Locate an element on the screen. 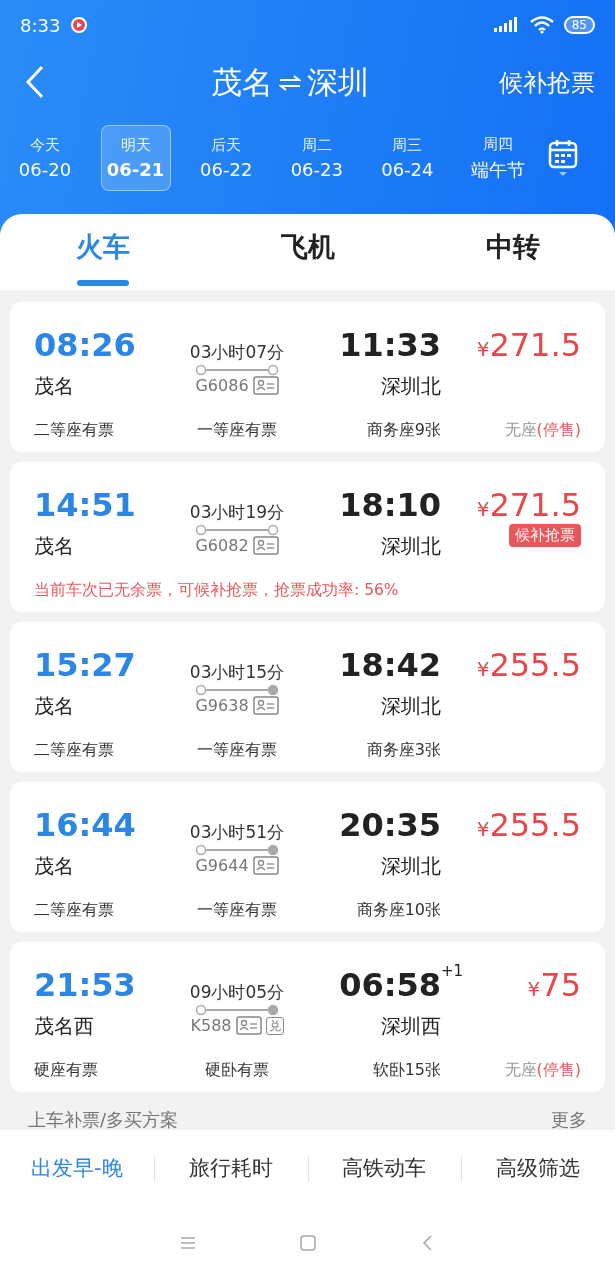 The height and width of the screenshot is (1280, 615). train-number: G6082 is located at coordinates (222, 545).